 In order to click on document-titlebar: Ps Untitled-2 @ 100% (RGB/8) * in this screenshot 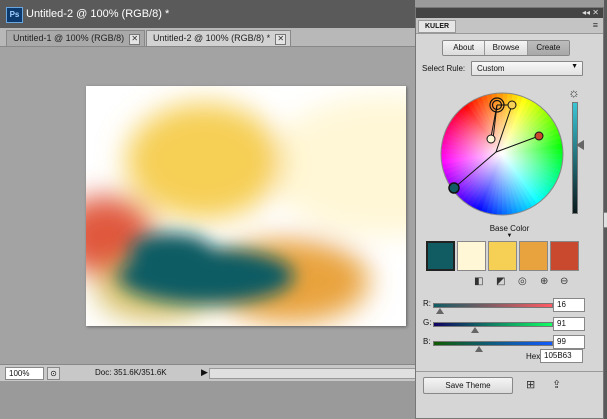, I will do `click(207, 14)`.